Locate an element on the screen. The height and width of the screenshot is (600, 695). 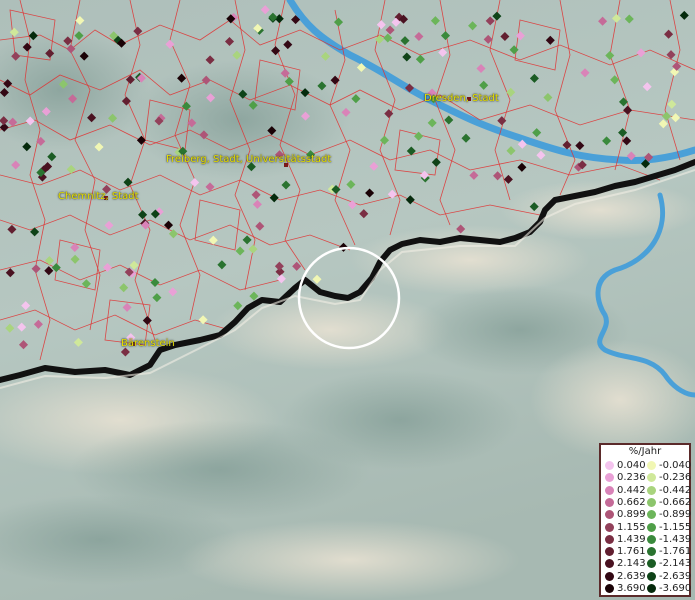
legend-row: 1.439 -1.439 is located at coordinates (647, 540).